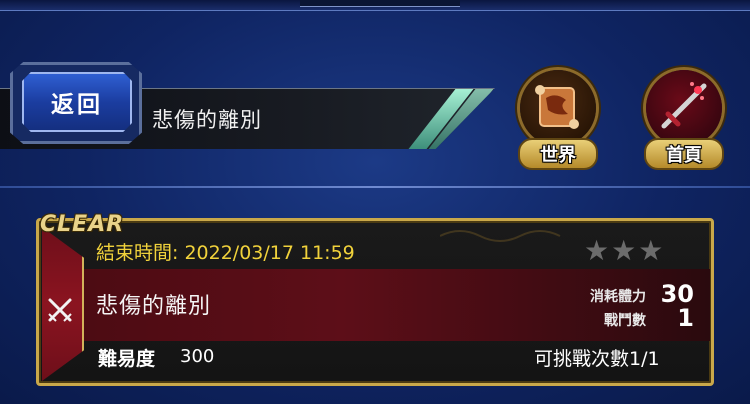 The height and width of the screenshot is (404, 750). I want to click on world-button: 世界, so click(558, 121).